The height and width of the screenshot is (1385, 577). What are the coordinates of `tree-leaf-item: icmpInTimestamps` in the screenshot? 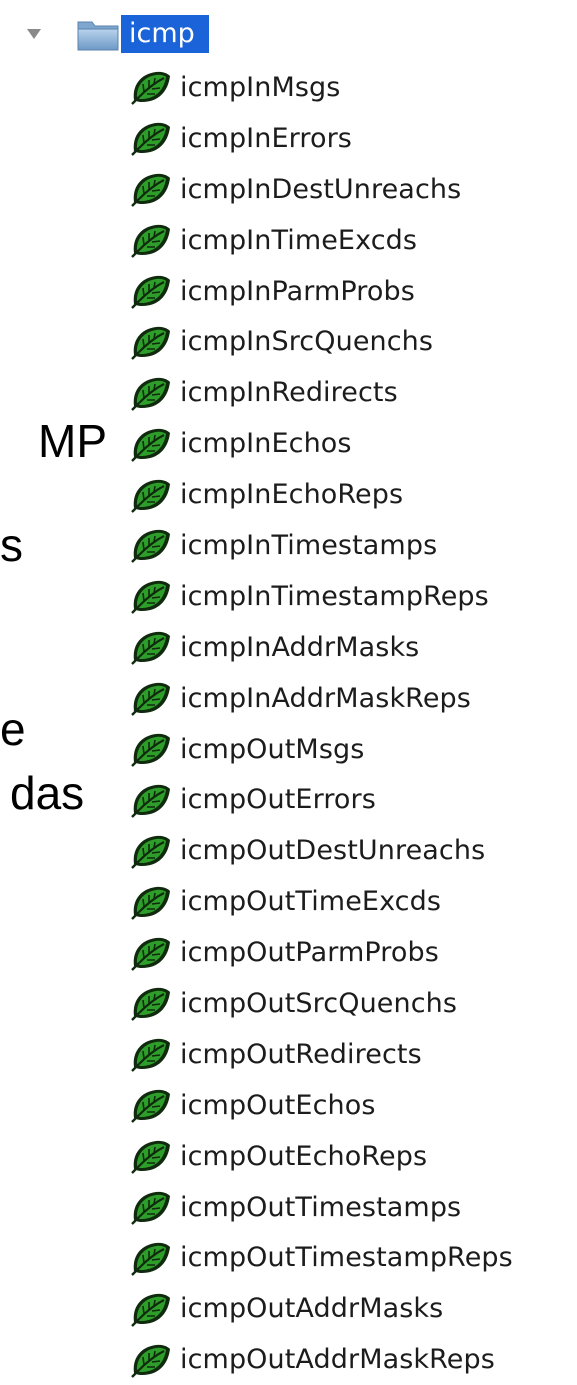 It's located at (321, 545).